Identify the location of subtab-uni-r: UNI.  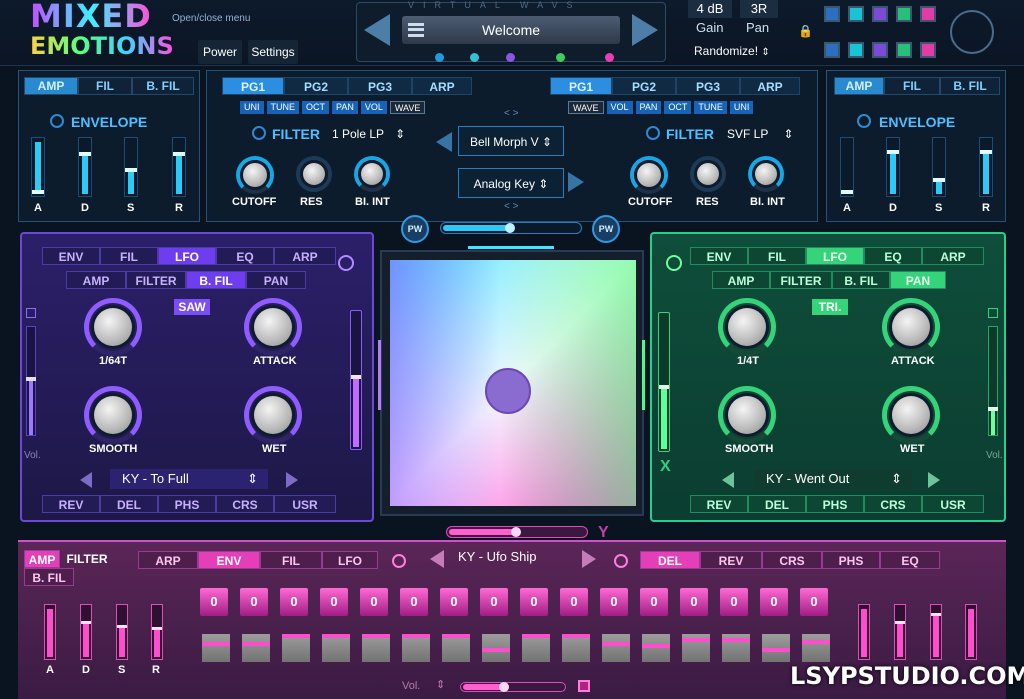
(741, 107).